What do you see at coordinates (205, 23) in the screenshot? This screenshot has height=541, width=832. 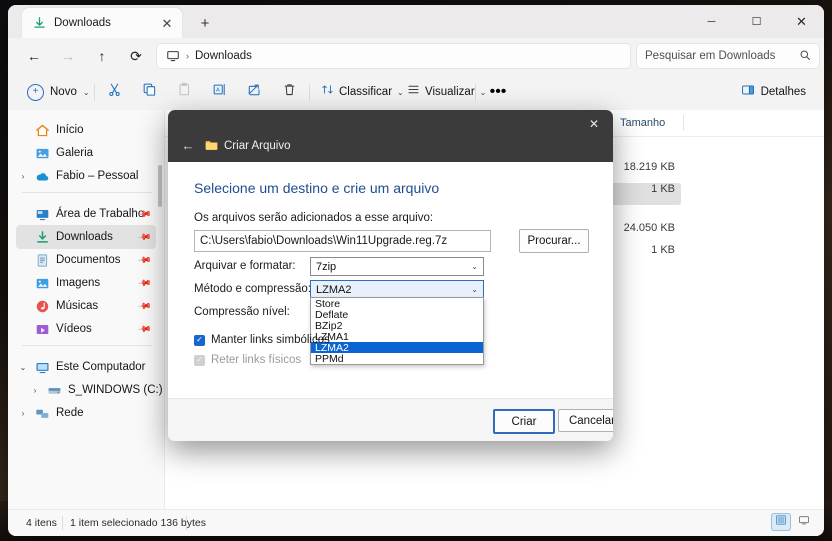 I see `new-tab-button: +` at bounding box center [205, 23].